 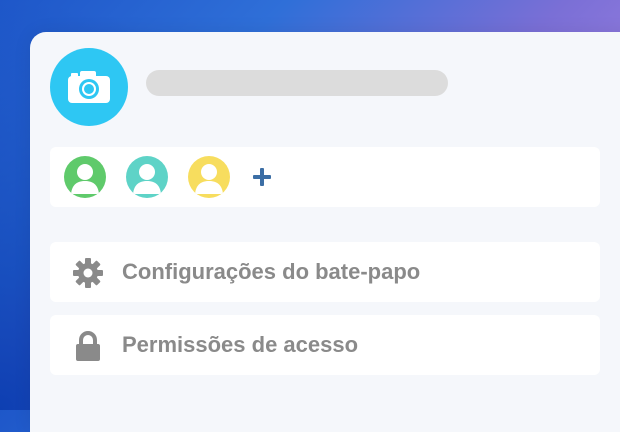 What do you see at coordinates (325, 177) in the screenshot?
I see `members-row` at bounding box center [325, 177].